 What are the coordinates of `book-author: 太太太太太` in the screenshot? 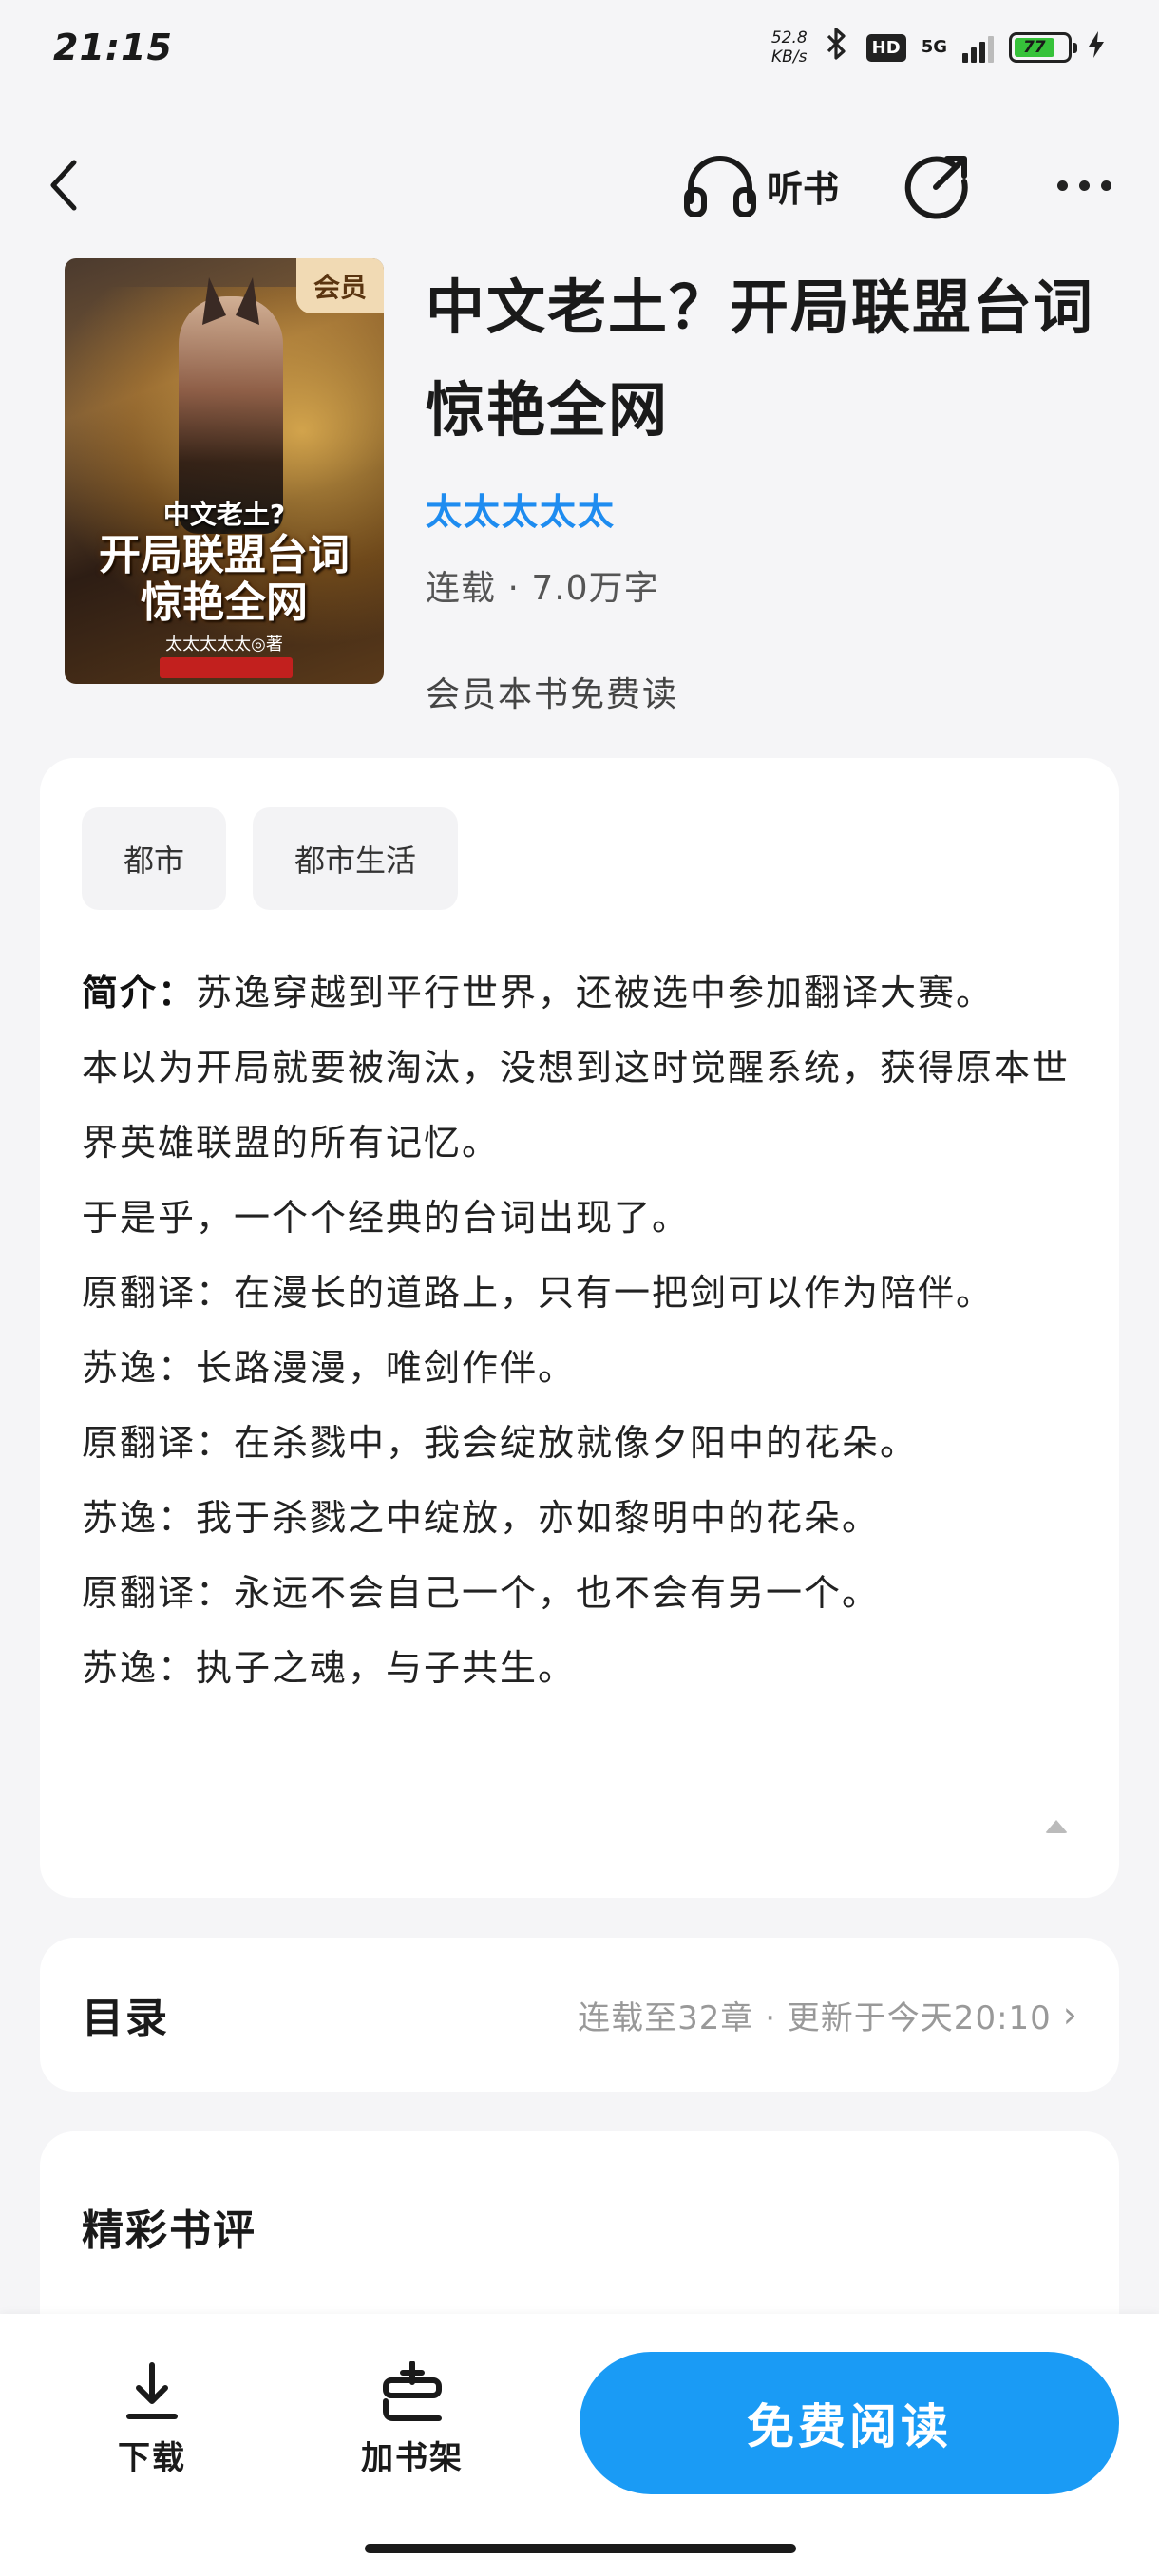 It's located at (521, 509).